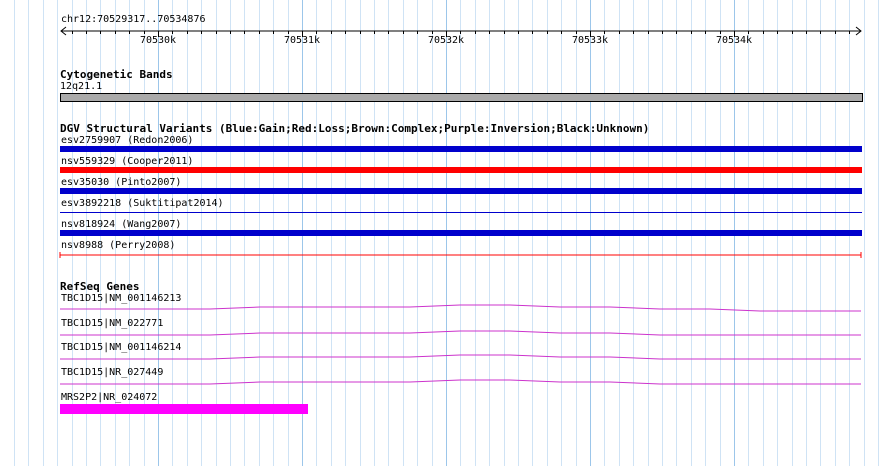 The width and height of the screenshot is (890, 466). I want to click on ruler-tick-label: 70532k, so click(446, 40).